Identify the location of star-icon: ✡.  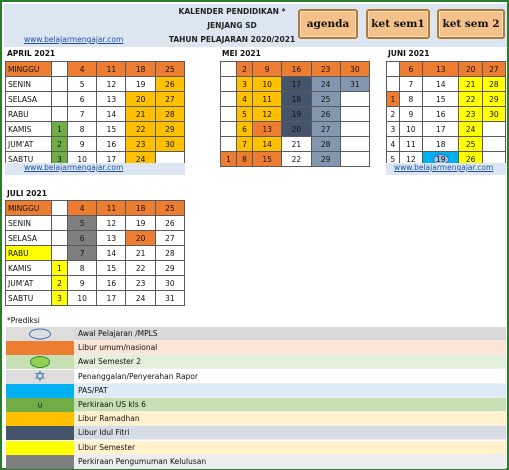
(40, 376).